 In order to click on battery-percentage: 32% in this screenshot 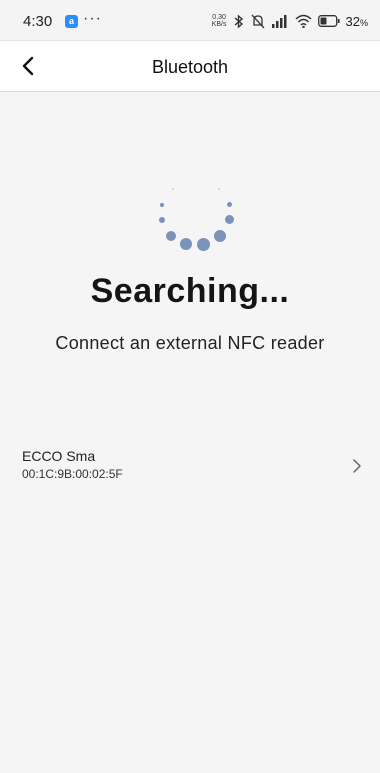, I will do `click(356, 21)`.